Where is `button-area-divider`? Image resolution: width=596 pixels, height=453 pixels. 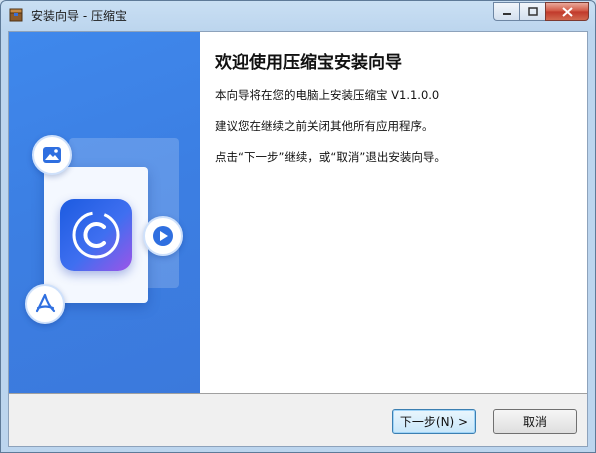 button-area-divider is located at coordinates (298, 393).